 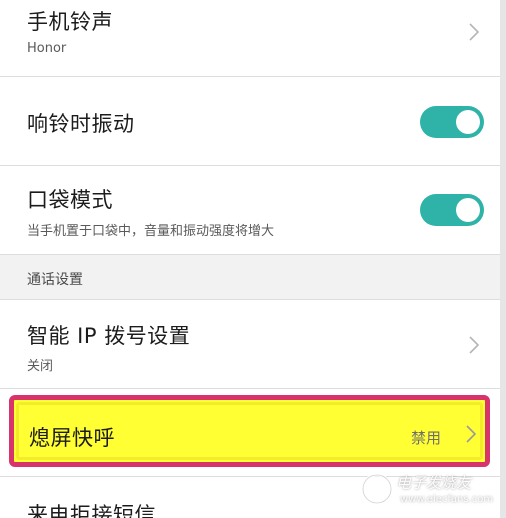 I want to click on screen-off-quick-call-title: 熄屏快呼, so click(x=72, y=438).